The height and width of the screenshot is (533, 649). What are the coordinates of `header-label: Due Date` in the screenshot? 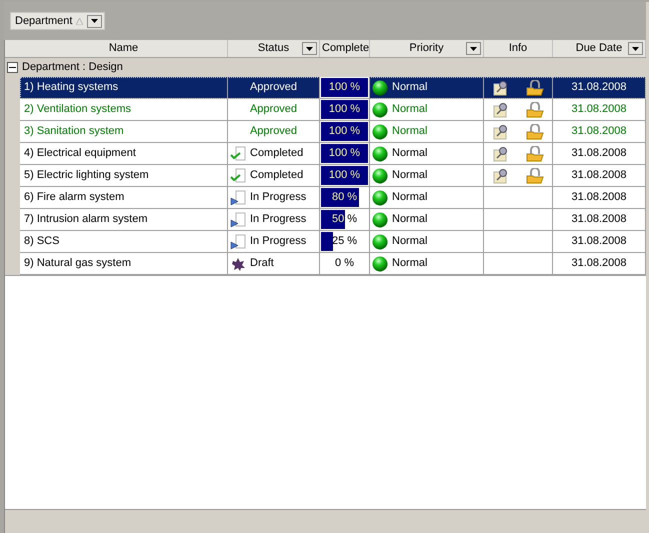 It's located at (599, 48).